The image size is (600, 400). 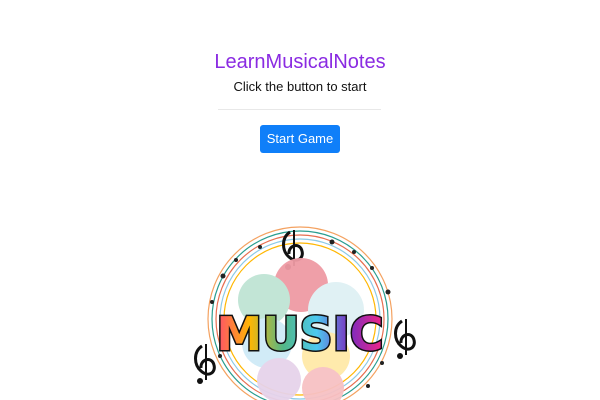 What do you see at coordinates (300, 62) in the screenshot?
I see `page-title: LearnMusicalNotes` at bounding box center [300, 62].